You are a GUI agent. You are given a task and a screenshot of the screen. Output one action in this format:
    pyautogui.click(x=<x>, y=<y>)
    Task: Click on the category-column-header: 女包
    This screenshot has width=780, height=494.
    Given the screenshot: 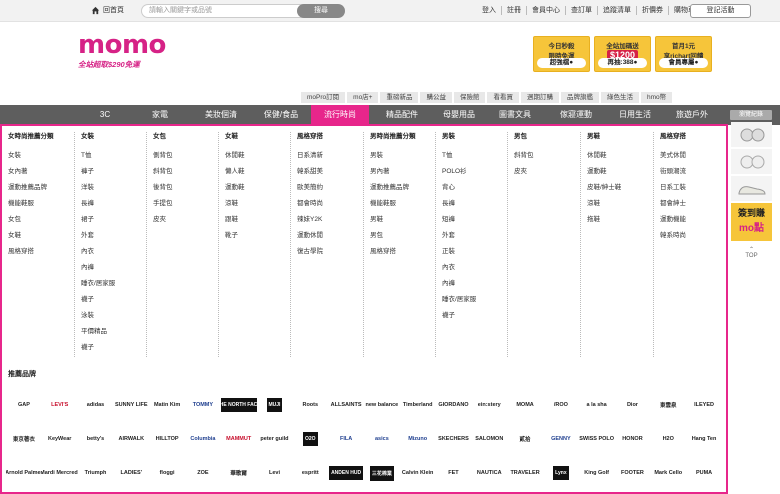 What is the action you would take?
    pyautogui.click(x=181, y=137)
    